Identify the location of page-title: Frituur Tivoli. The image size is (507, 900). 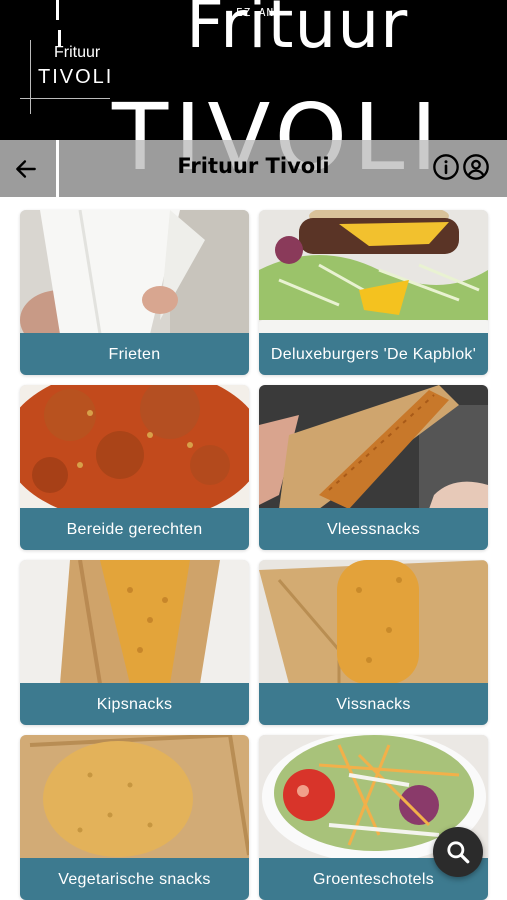
(253, 166).